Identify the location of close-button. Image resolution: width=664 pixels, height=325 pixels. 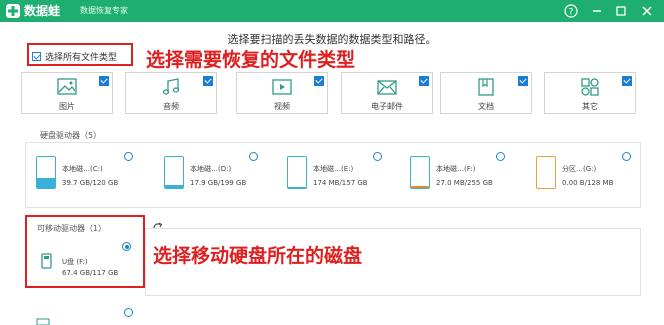
(647, 11).